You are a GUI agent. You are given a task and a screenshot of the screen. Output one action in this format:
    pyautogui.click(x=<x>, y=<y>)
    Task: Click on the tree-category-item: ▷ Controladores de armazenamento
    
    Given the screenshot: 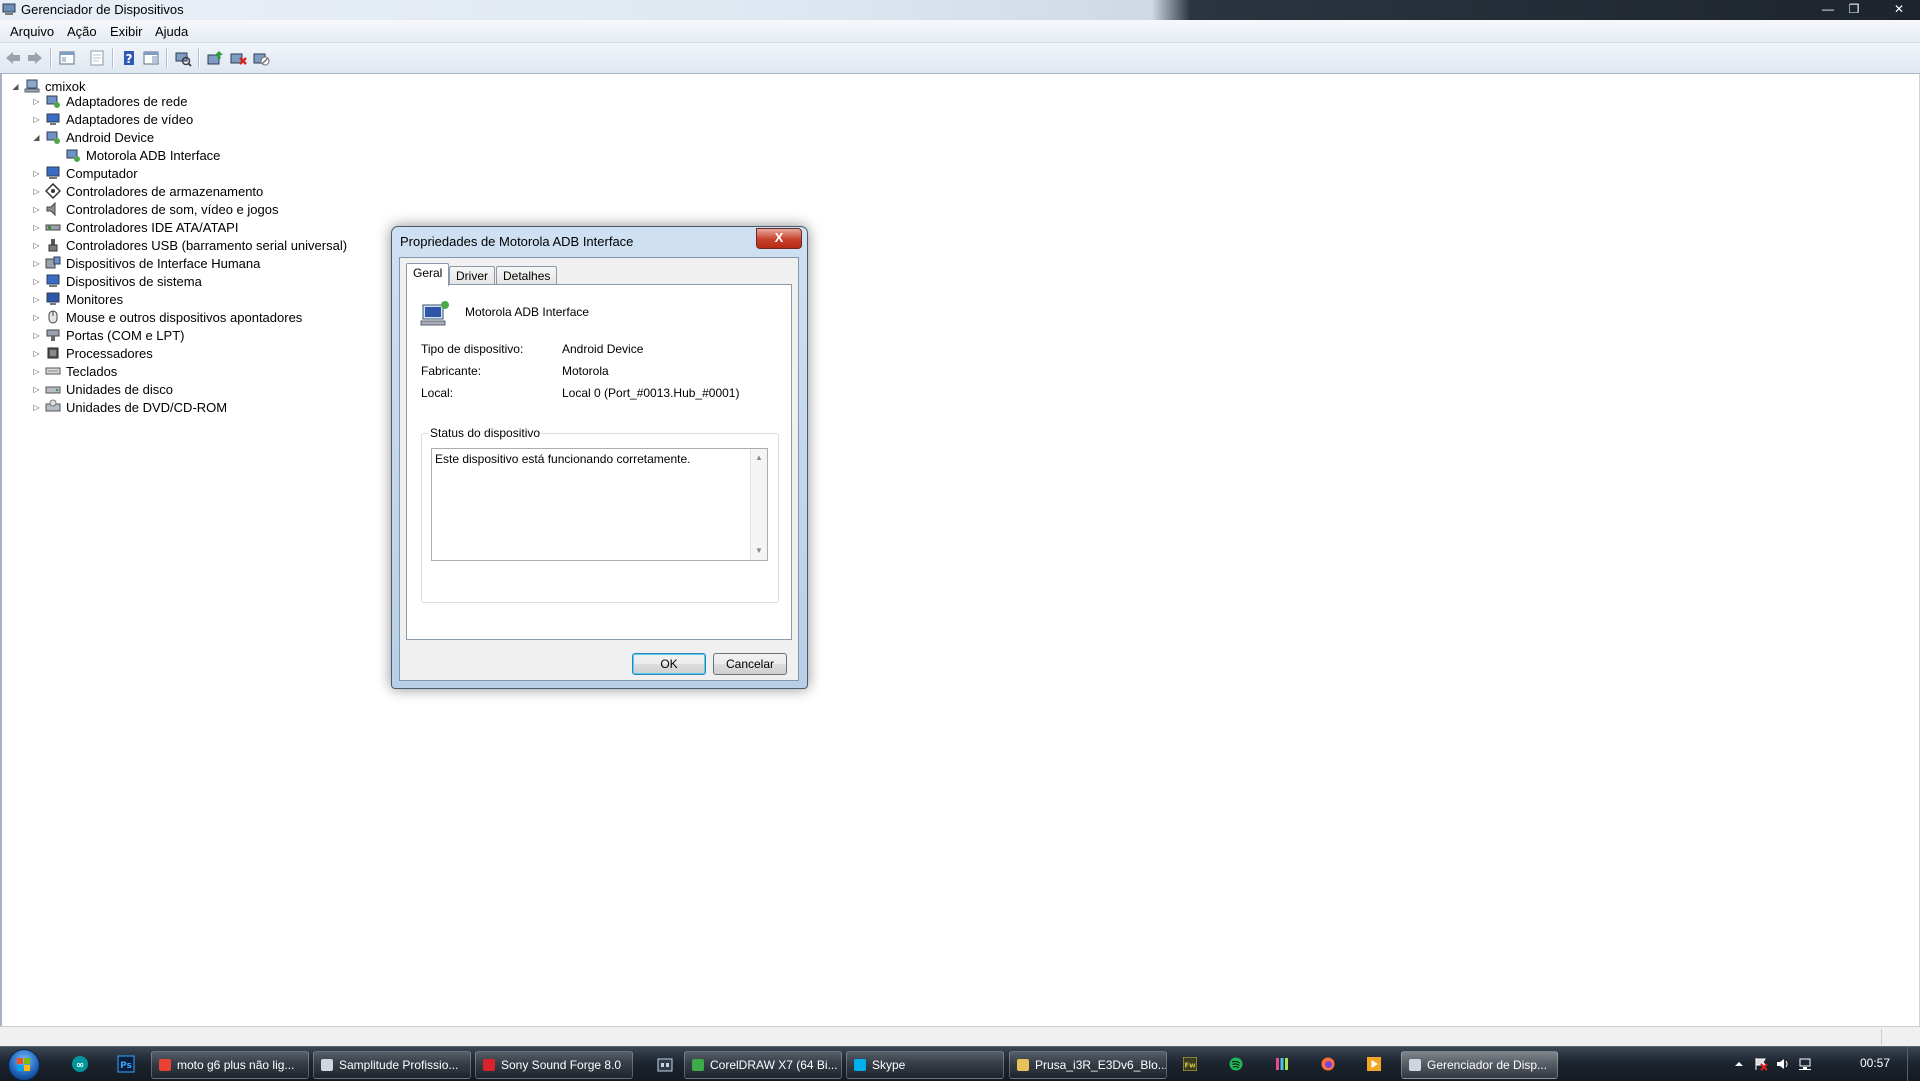 What is the action you would take?
    pyautogui.click(x=147, y=191)
    